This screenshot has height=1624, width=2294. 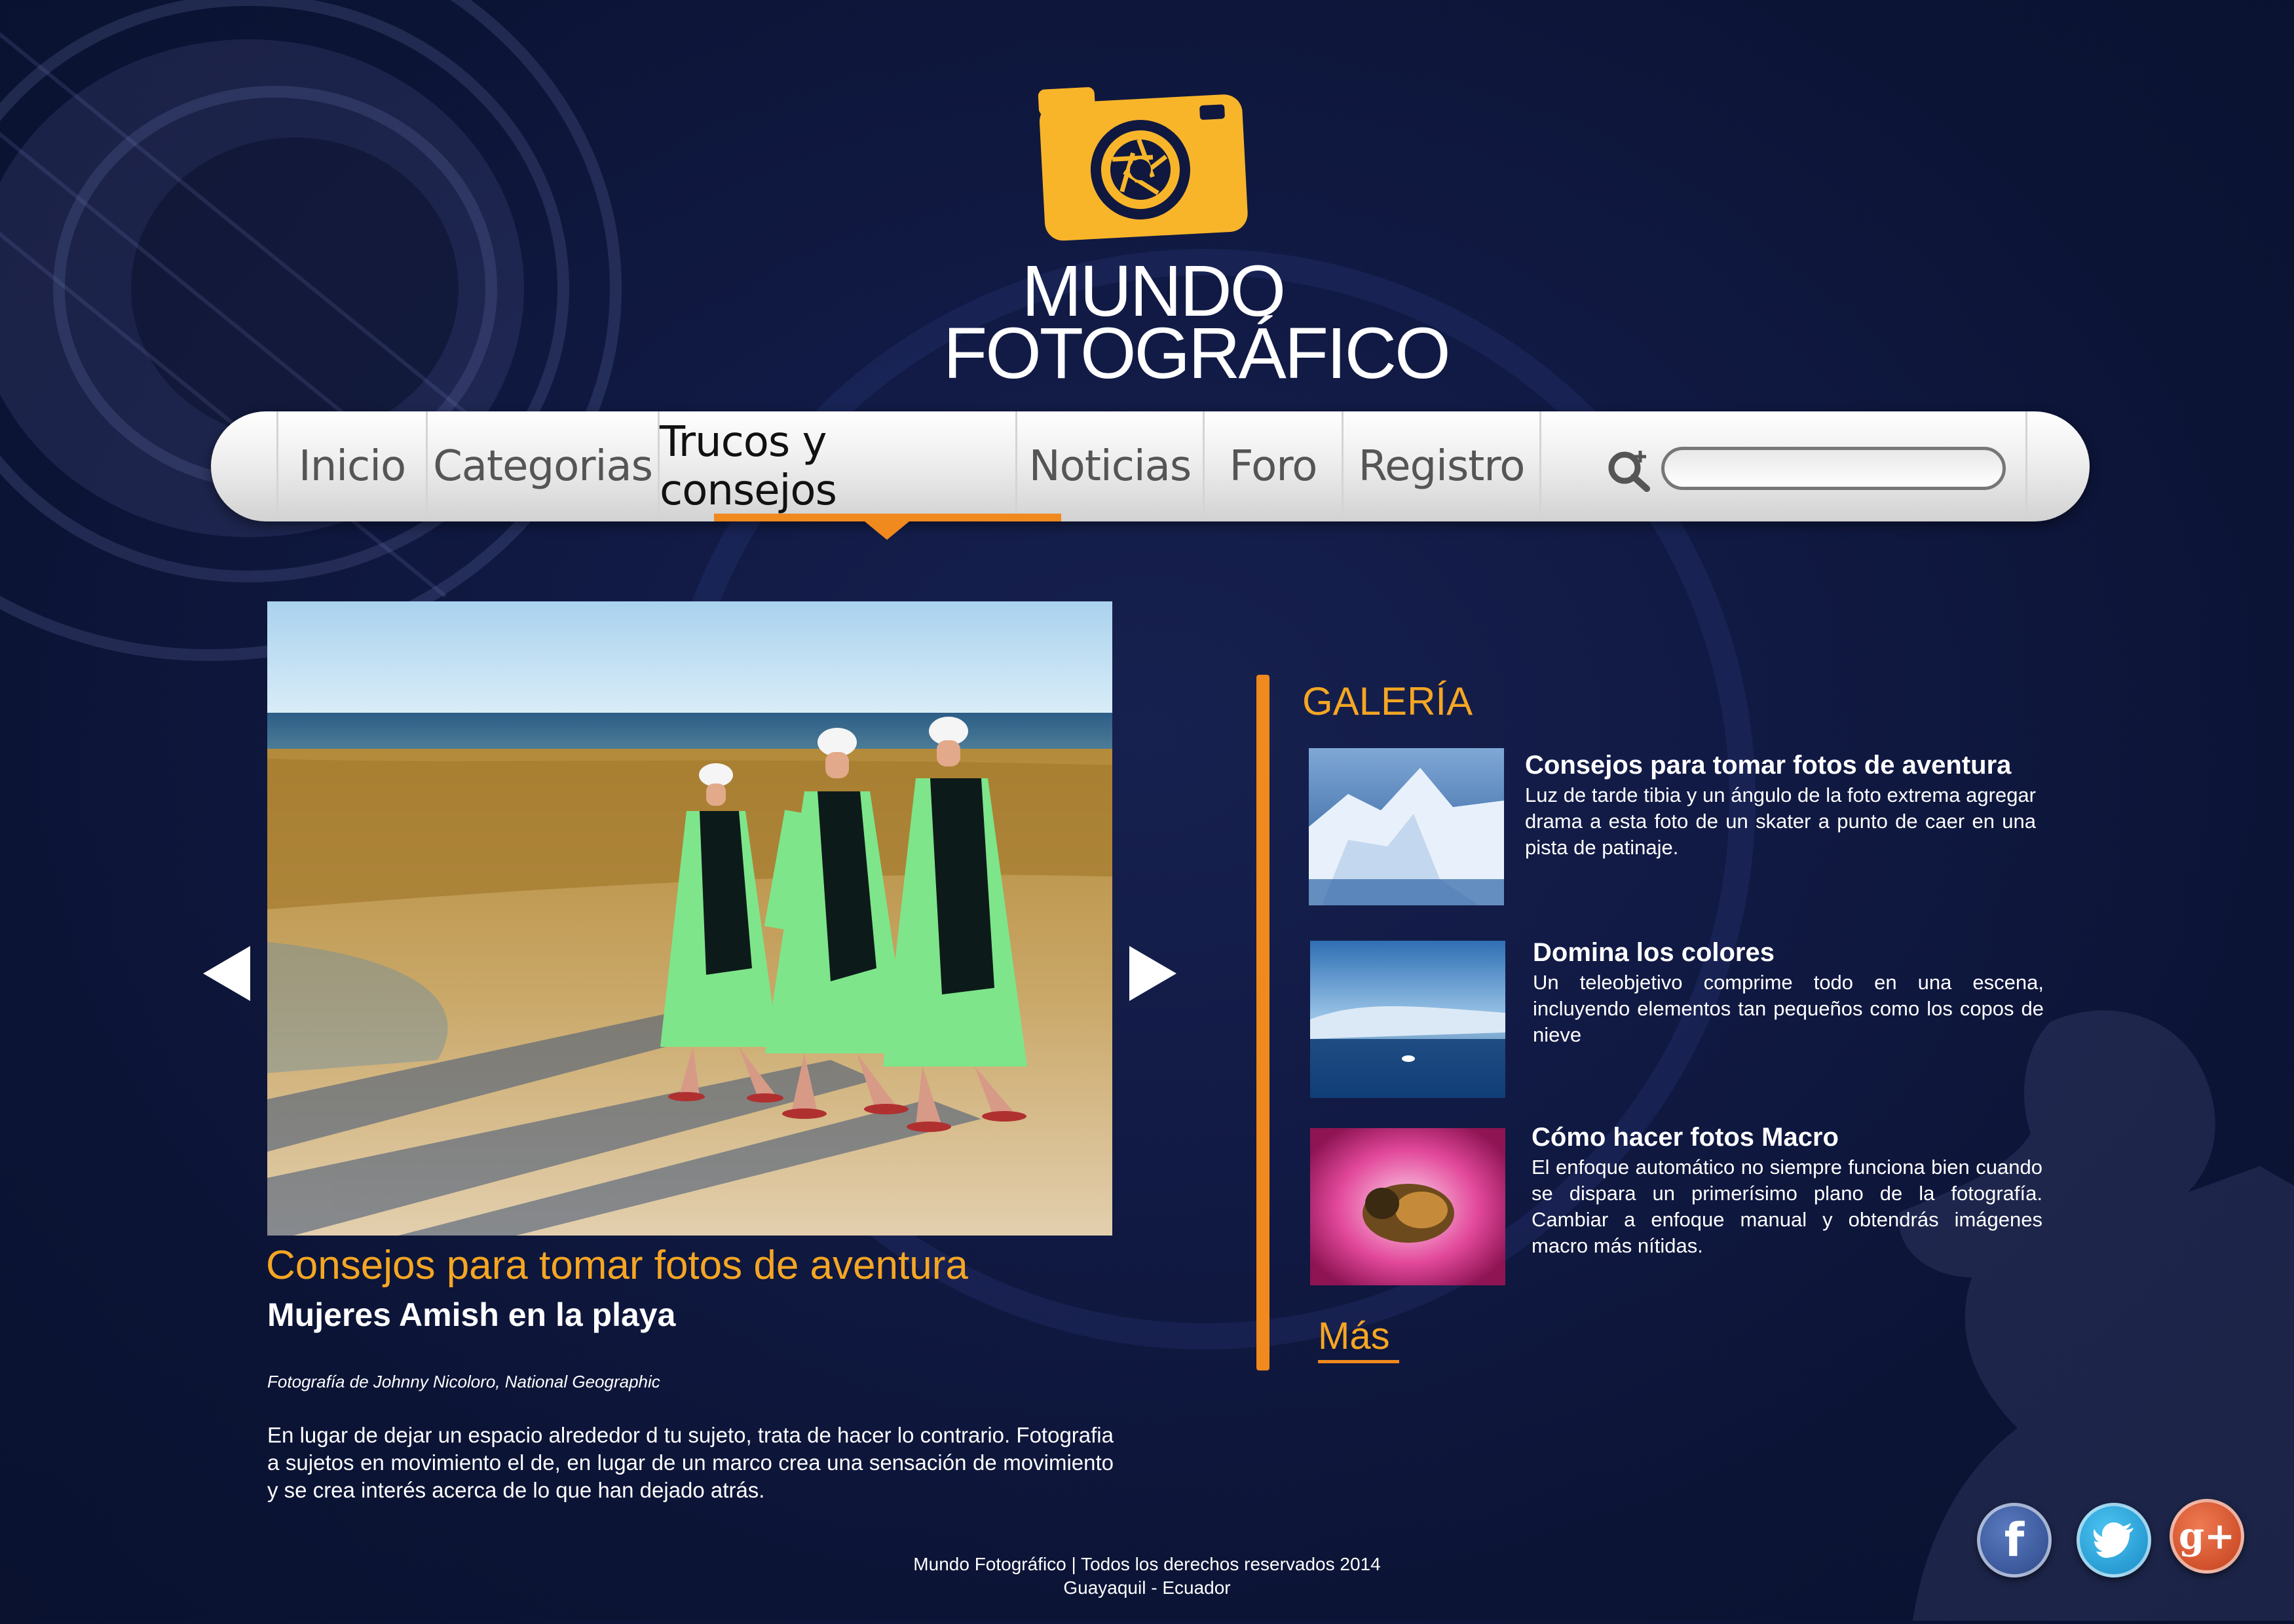 What do you see at coordinates (1768, 765) in the screenshot?
I see `gallery-item-title: Consejos para tomar fotos de aventura` at bounding box center [1768, 765].